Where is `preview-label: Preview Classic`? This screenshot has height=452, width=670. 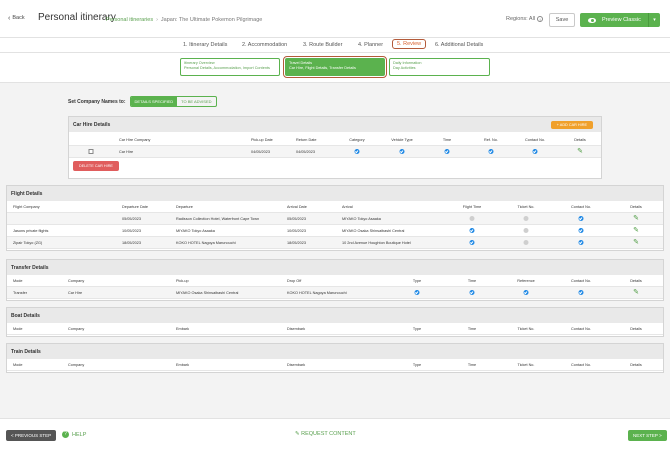
preview-label: Preview Classic is located at coordinates (621, 20).